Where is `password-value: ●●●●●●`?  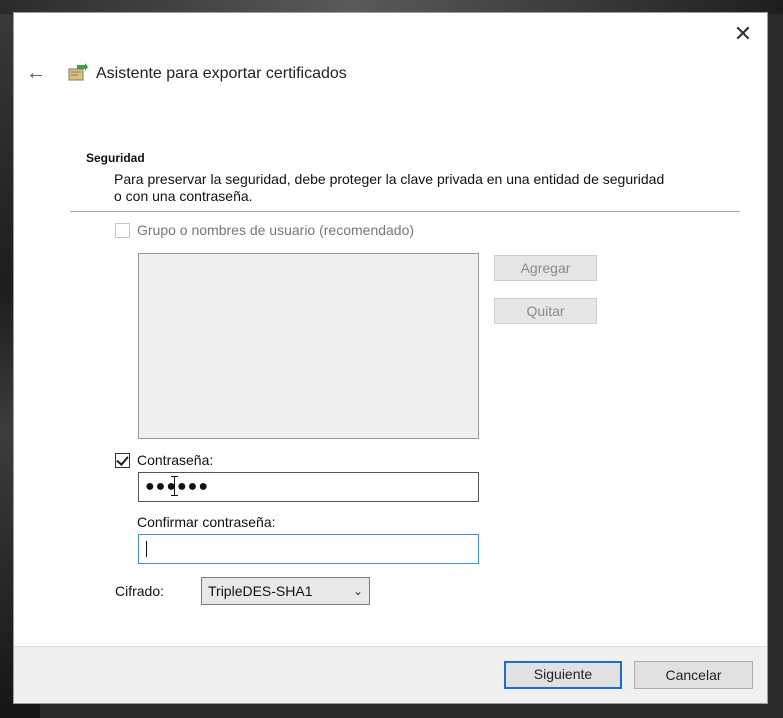
password-value: ●●●●●● is located at coordinates (177, 486).